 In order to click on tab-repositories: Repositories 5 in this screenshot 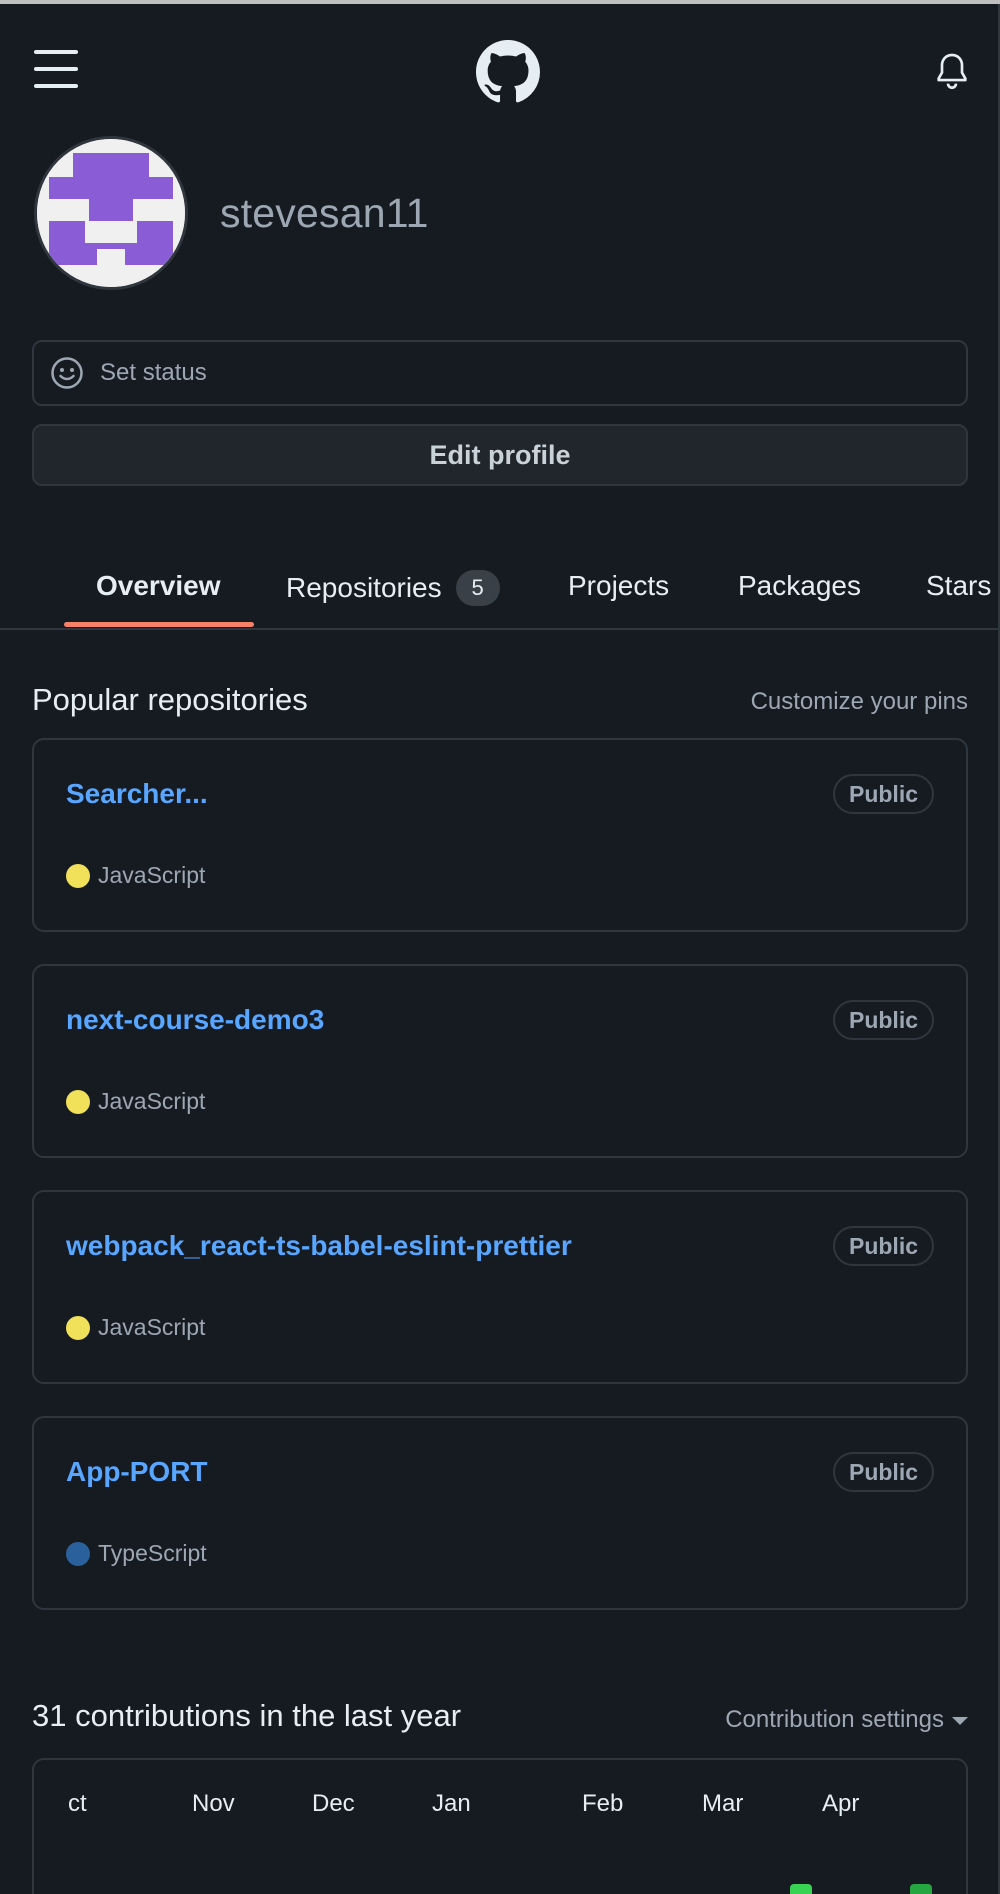, I will do `click(393, 588)`.